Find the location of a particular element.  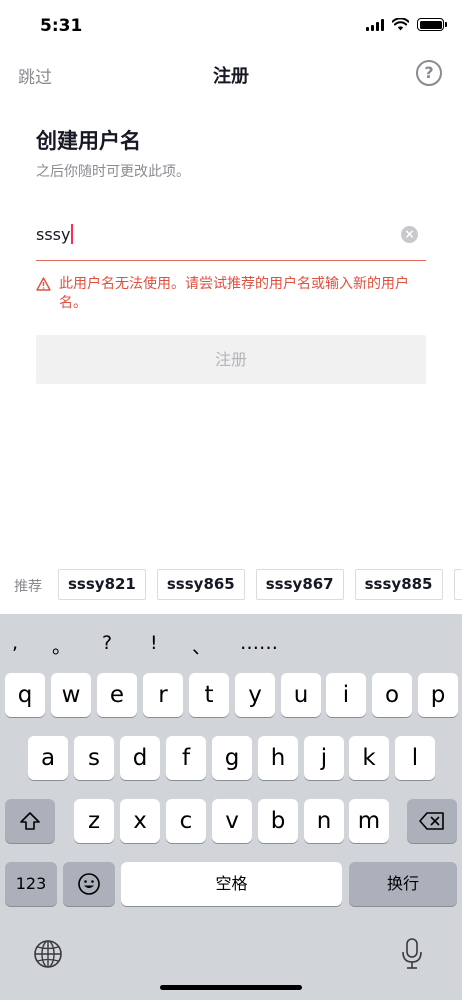

emoji-key is located at coordinates (89, 884).